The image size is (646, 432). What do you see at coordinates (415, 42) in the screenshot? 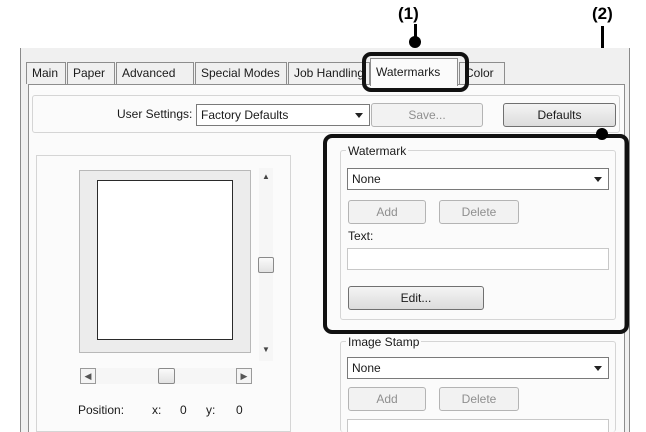
I see `callout-1-dot` at bounding box center [415, 42].